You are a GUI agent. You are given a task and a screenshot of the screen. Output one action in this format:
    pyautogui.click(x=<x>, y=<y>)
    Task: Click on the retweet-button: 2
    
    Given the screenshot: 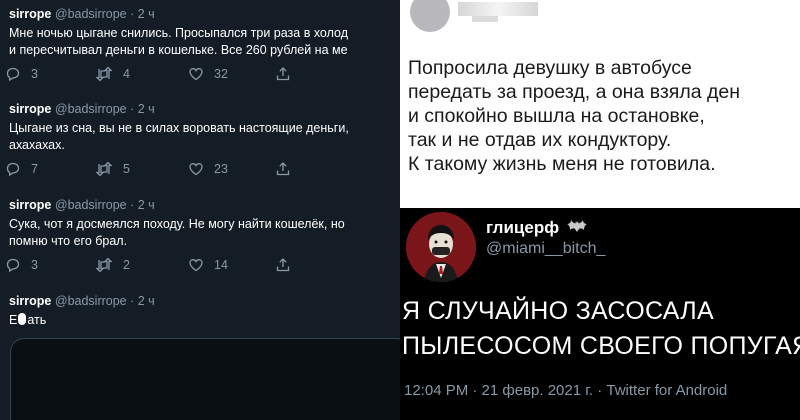 What is the action you would take?
    pyautogui.click(x=112, y=265)
    